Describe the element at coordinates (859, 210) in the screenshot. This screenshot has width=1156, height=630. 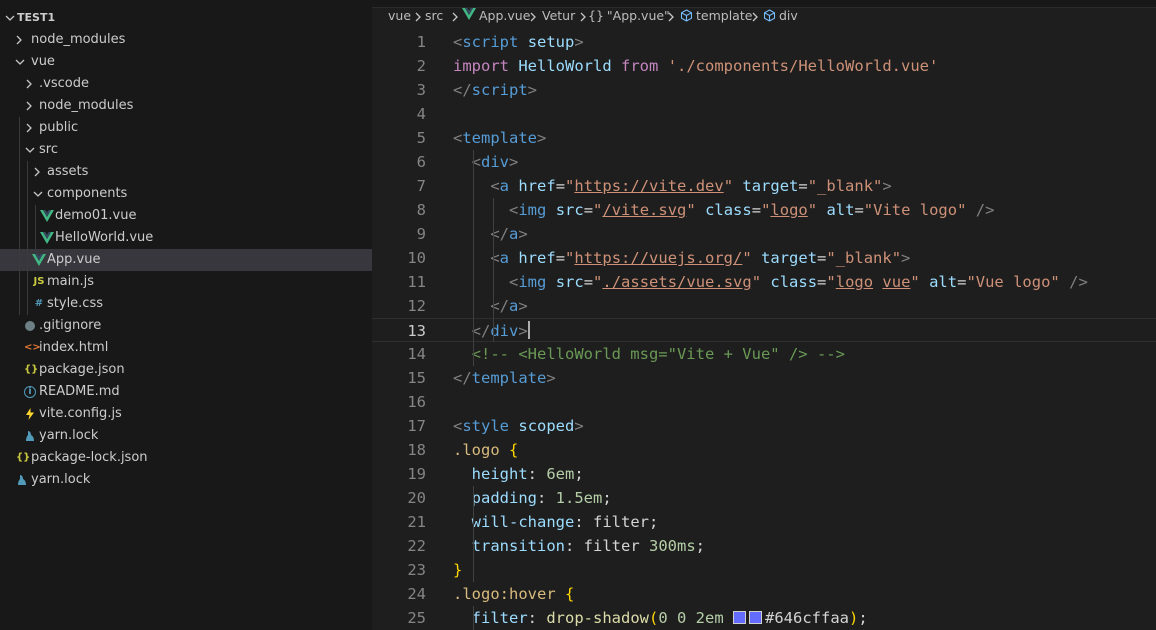
I see `code-token: =` at that location.